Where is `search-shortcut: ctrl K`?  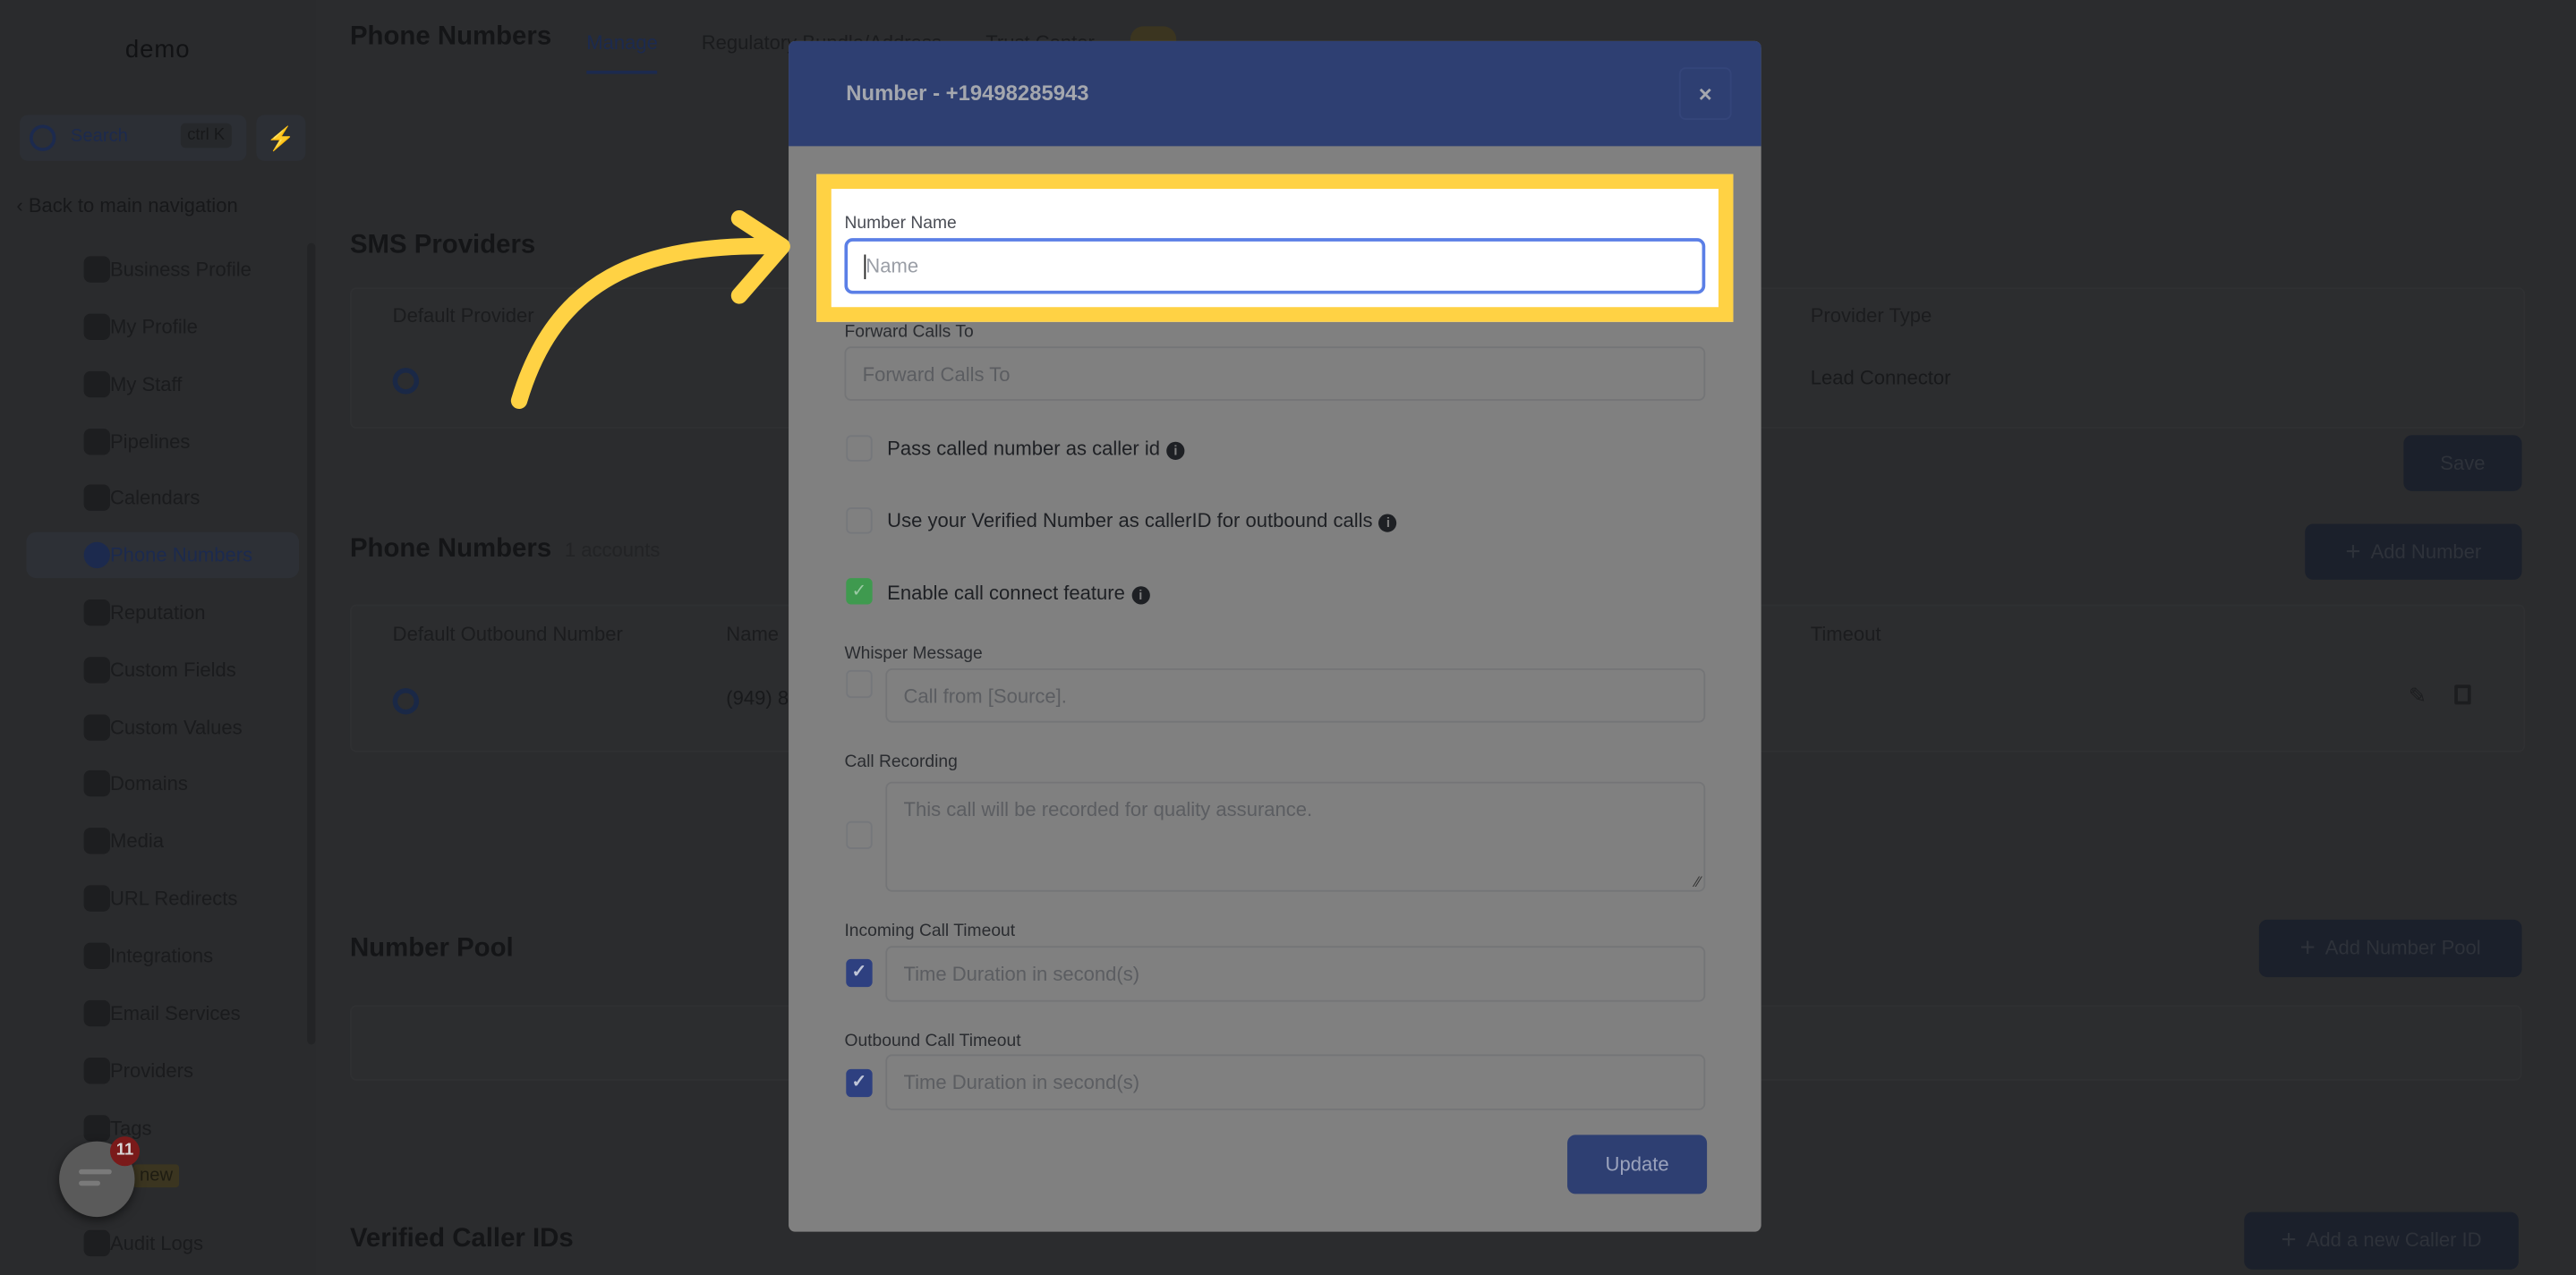
search-shortcut: ctrl K is located at coordinates (206, 136).